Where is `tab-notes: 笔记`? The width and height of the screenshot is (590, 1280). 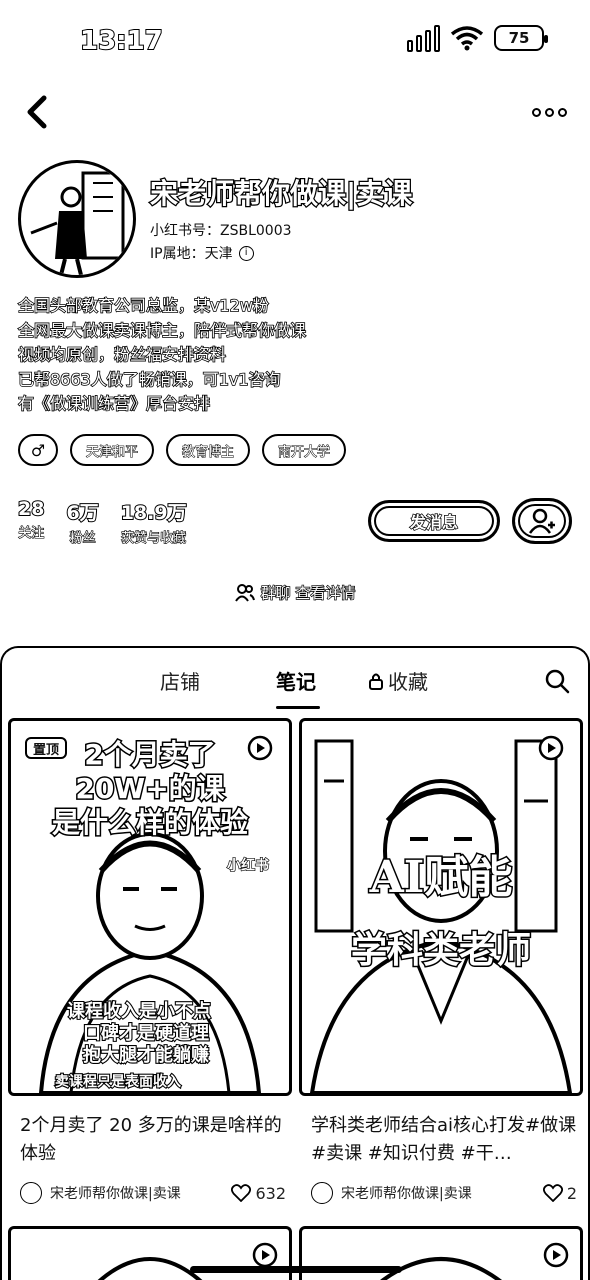 tab-notes: 笔记 is located at coordinates (296, 680).